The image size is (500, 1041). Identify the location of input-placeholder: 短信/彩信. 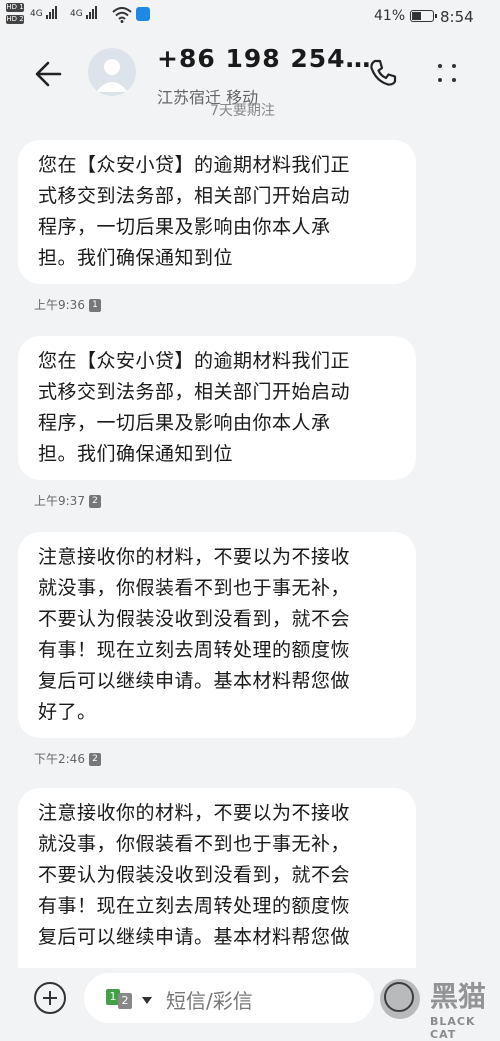
(209, 1001).